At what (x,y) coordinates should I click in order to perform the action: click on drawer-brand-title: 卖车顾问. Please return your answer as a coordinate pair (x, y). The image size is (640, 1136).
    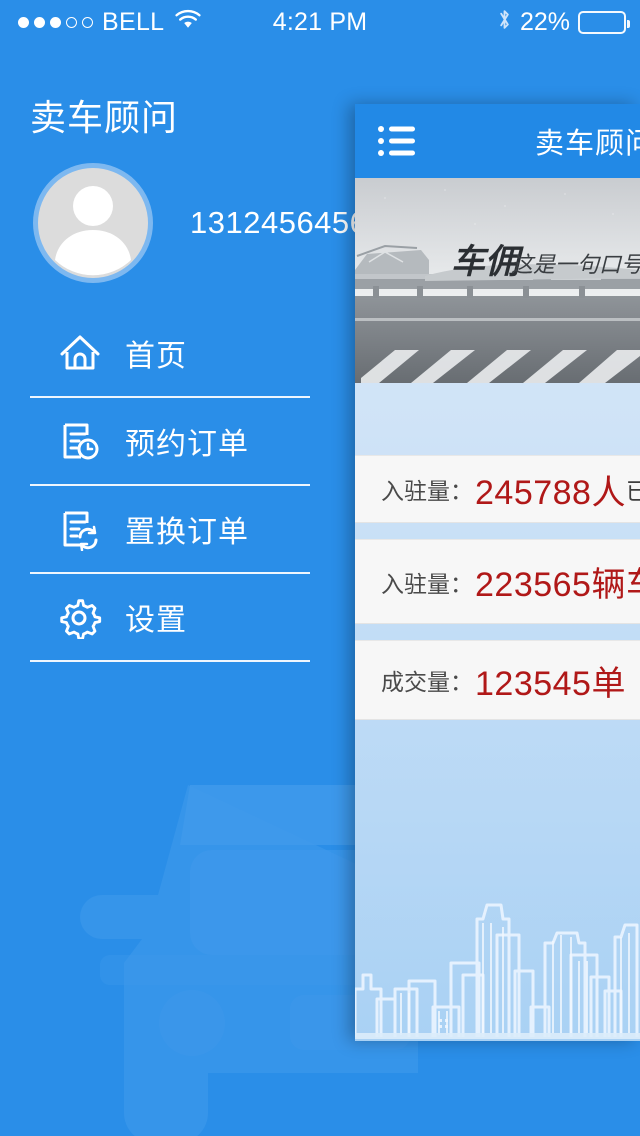
    Looking at the image, I should click on (104, 117).